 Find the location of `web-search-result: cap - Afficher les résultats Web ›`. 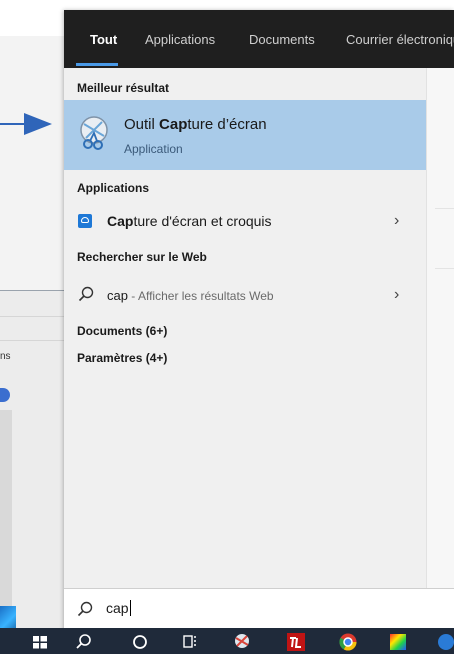

web-search-result: cap - Afficher les résultats Web › is located at coordinates (245, 296).